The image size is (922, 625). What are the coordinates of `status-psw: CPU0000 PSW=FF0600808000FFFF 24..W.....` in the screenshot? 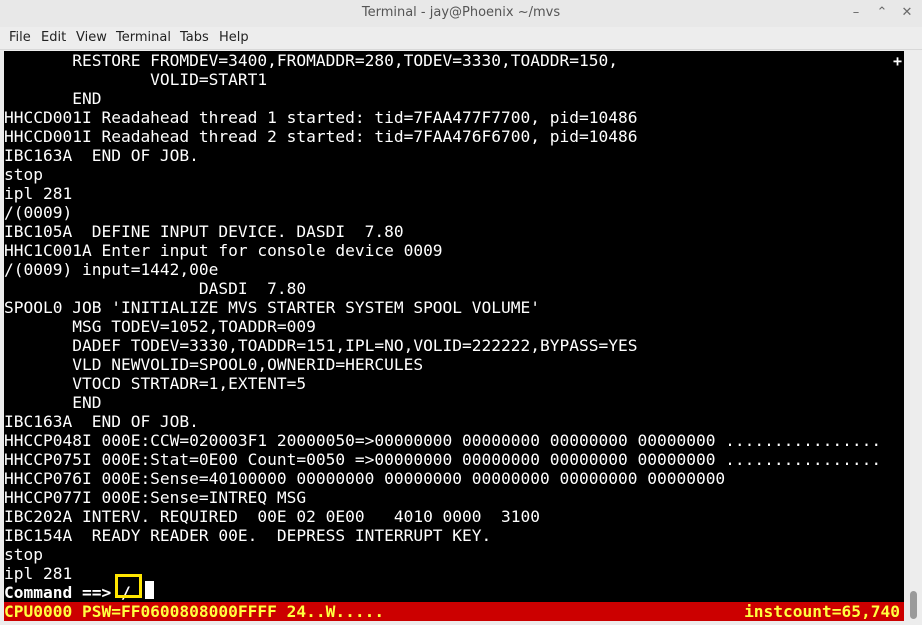 It's located at (194, 611).